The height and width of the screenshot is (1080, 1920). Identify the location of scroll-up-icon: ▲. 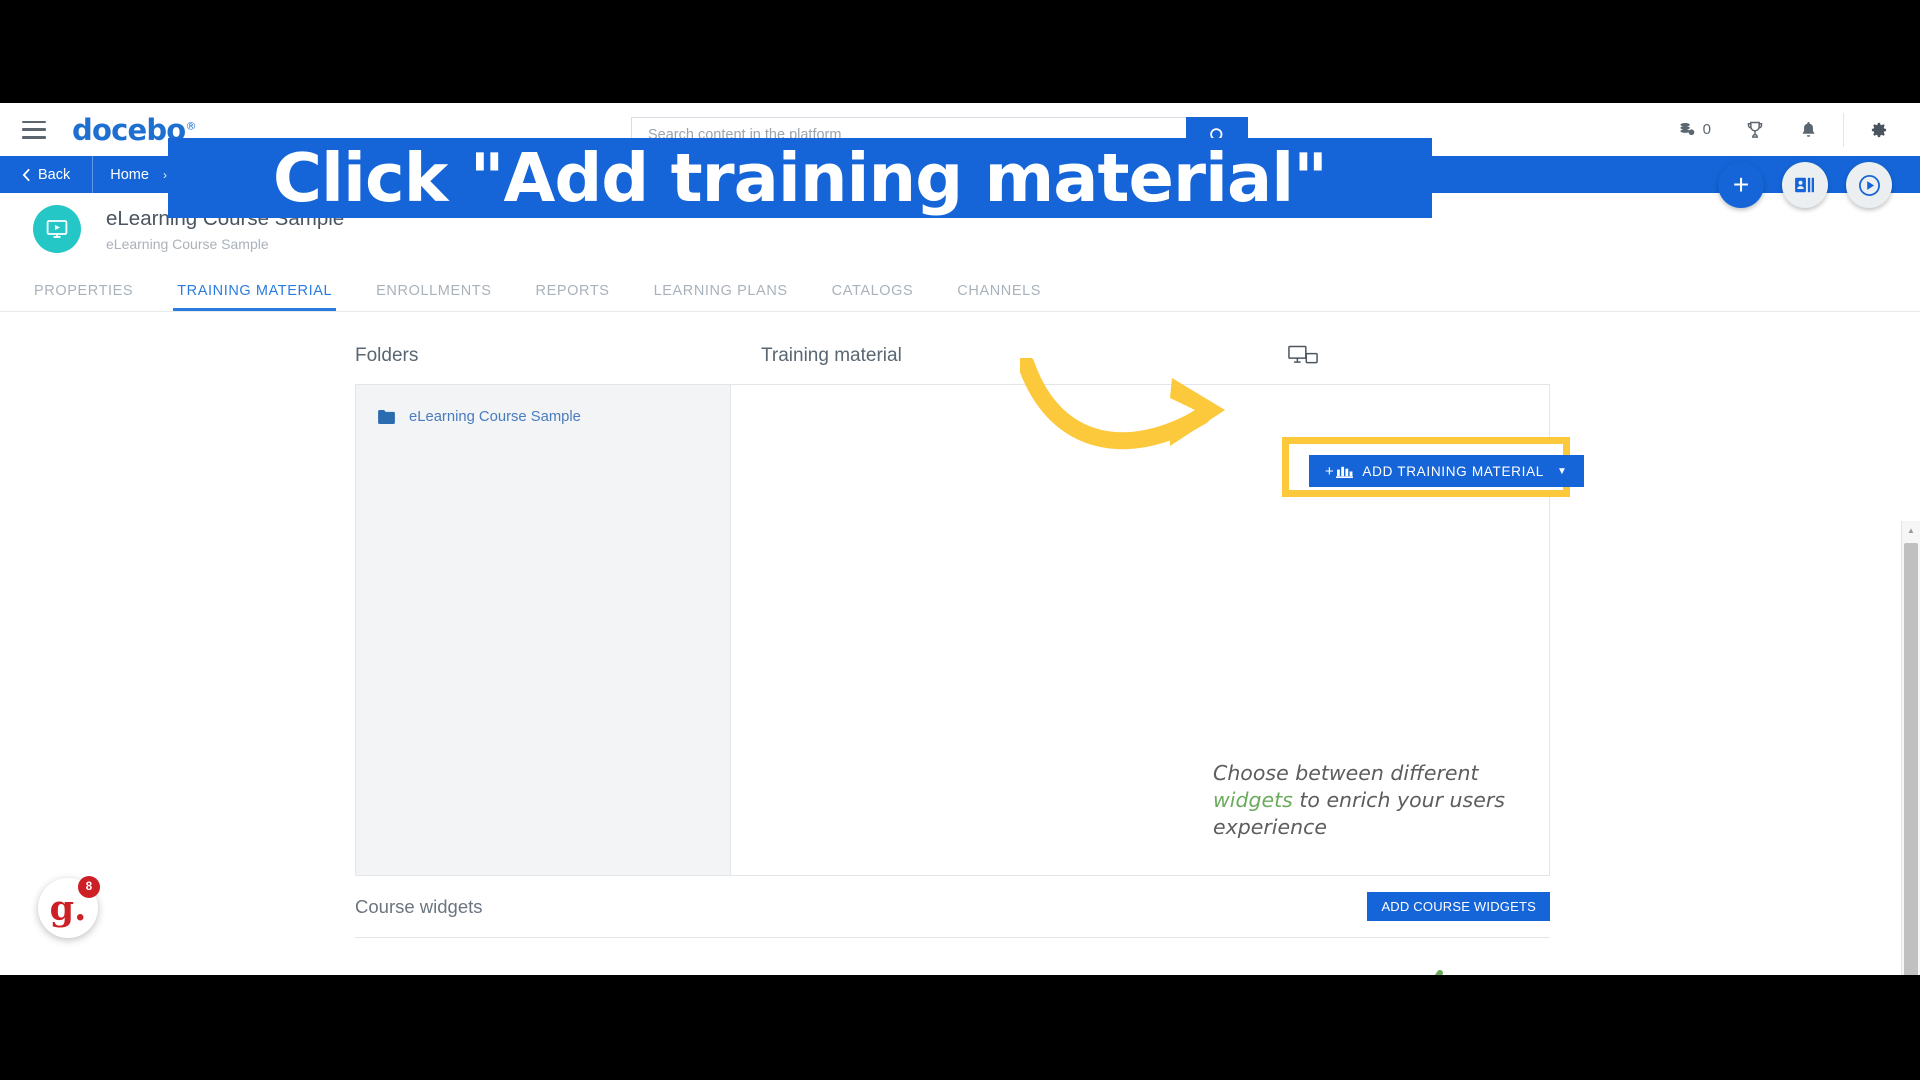
(1911, 530).